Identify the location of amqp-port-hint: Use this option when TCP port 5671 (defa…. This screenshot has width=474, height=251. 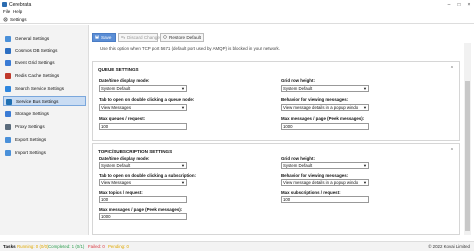
(190, 48).